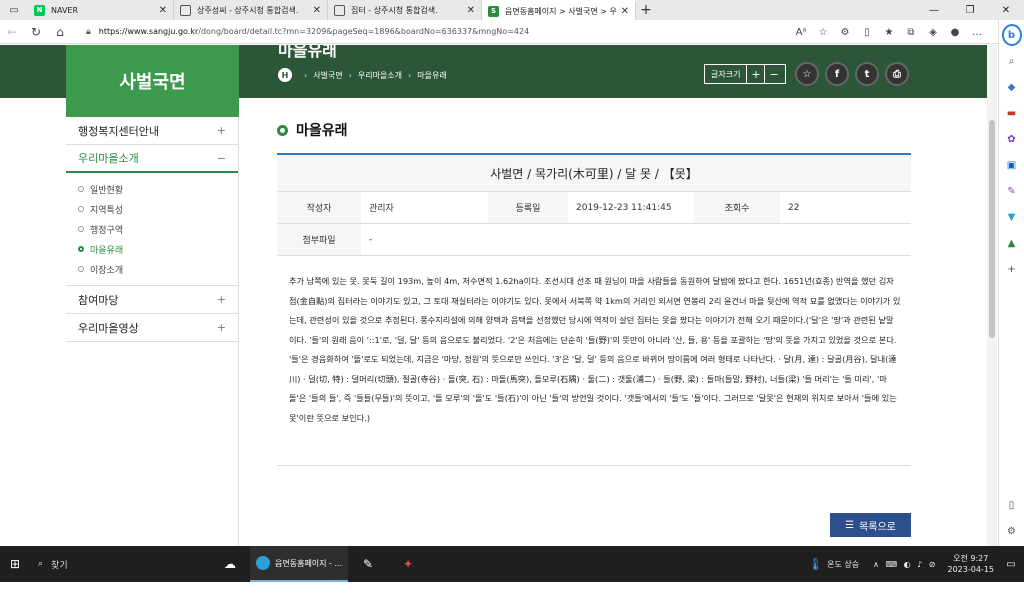 The height and width of the screenshot is (603, 1024). Describe the element at coordinates (1012, 87) in the screenshot. I see `shopping-tag-icon: ◆` at that location.